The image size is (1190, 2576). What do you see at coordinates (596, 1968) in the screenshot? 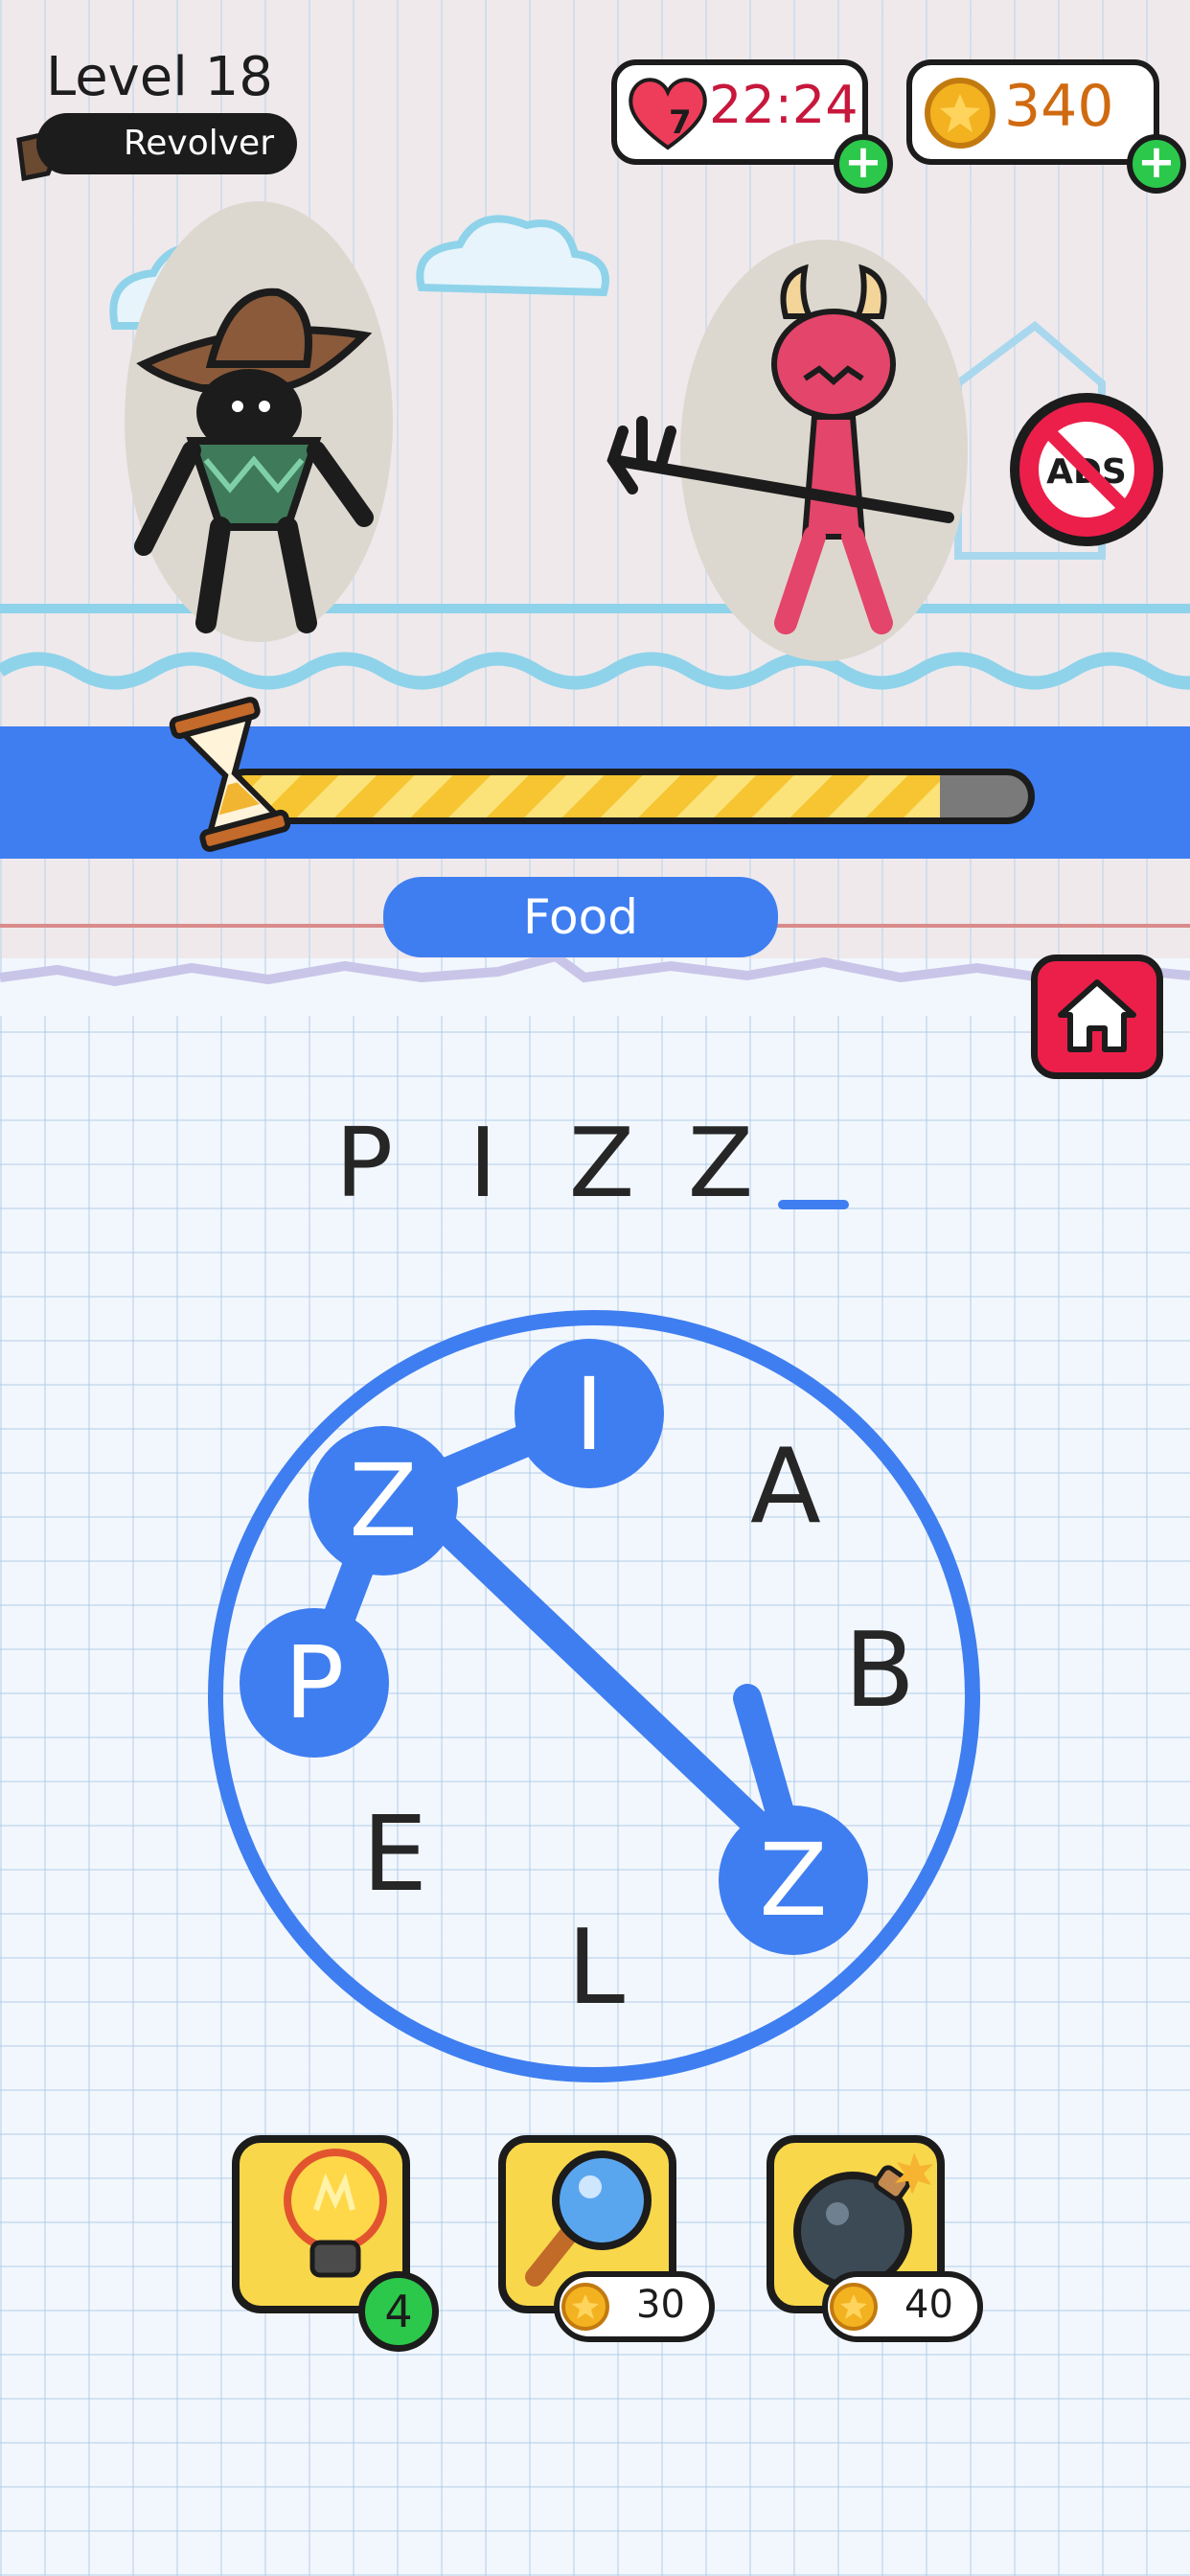
I see `wheel-letter-L: L` at bounding box center [596, 1968].